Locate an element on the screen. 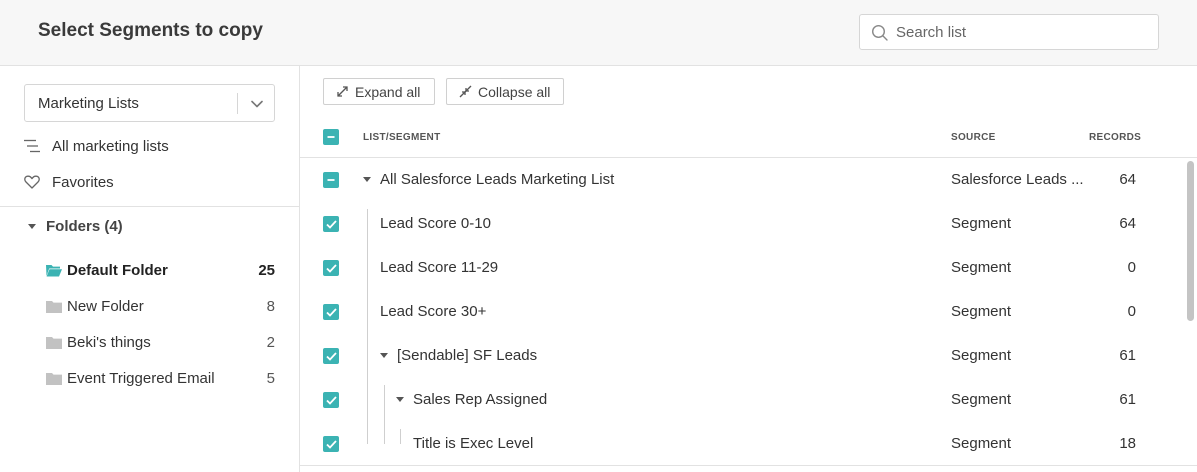 This screenshot has height=472, width=1197. row-name: [Sendable] SF Leads is located at coordinates (467, 355).